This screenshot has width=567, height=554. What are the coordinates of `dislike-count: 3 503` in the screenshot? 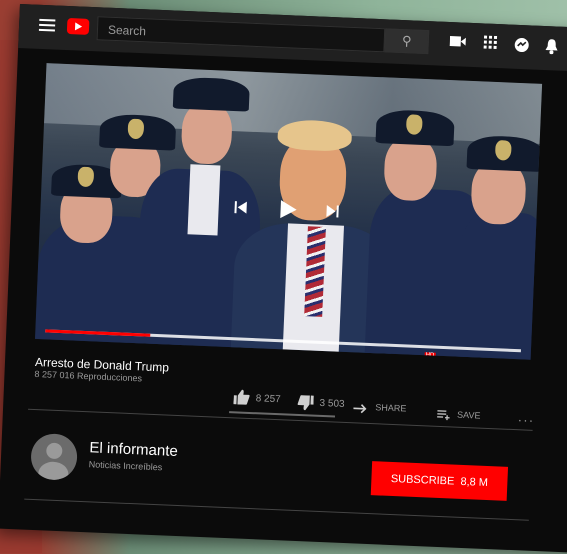 It's located at (332, 403).